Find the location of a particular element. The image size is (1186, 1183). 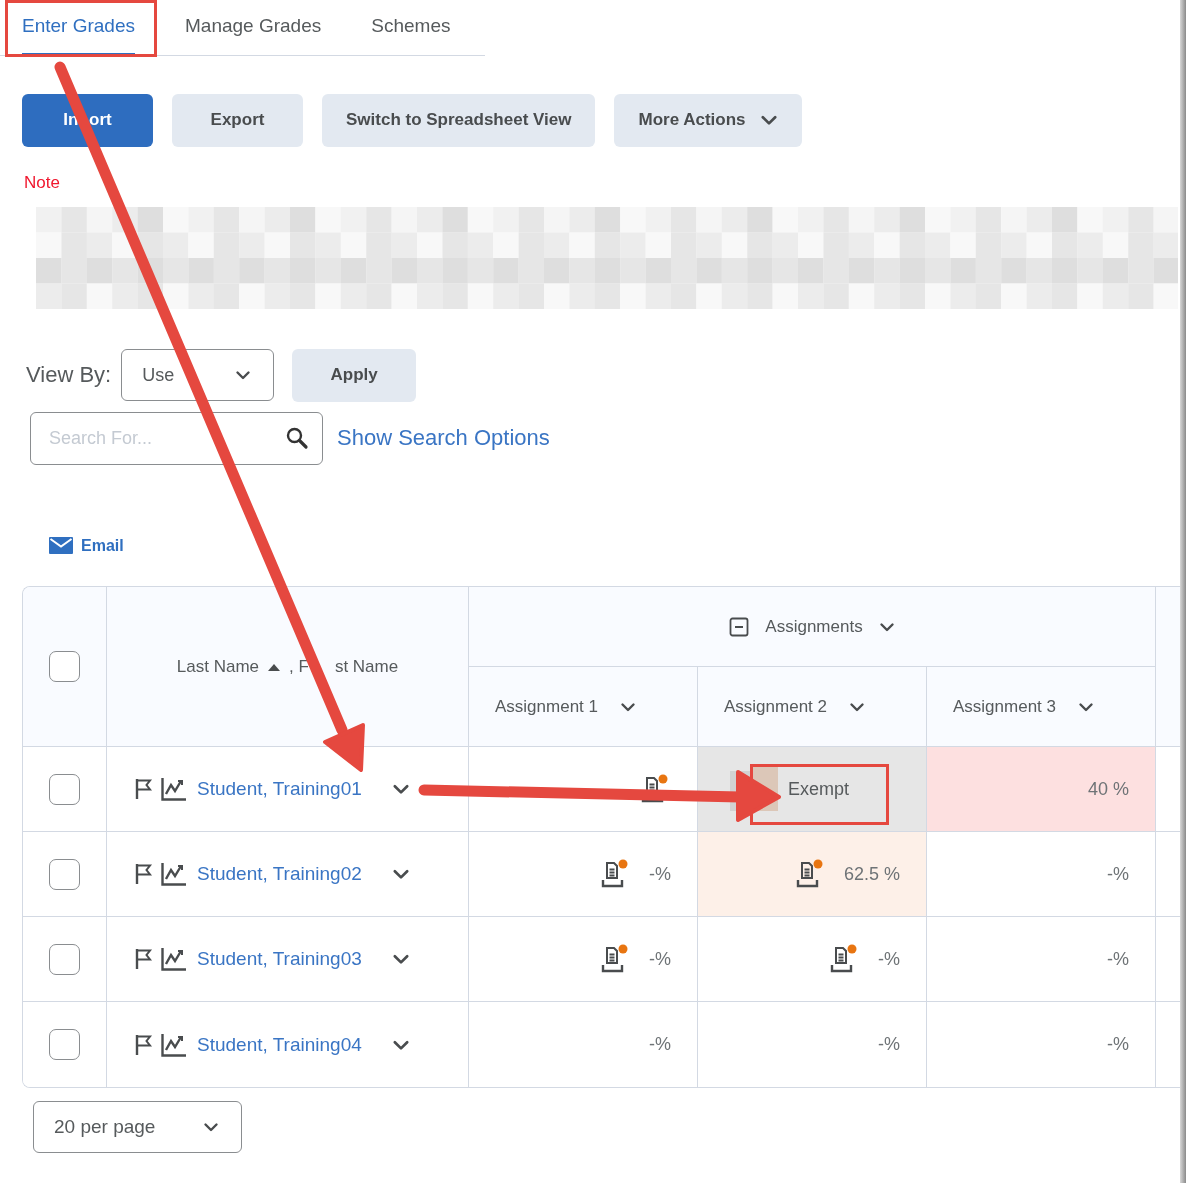

apply-button: Apply is located at coordinates (354, 375).